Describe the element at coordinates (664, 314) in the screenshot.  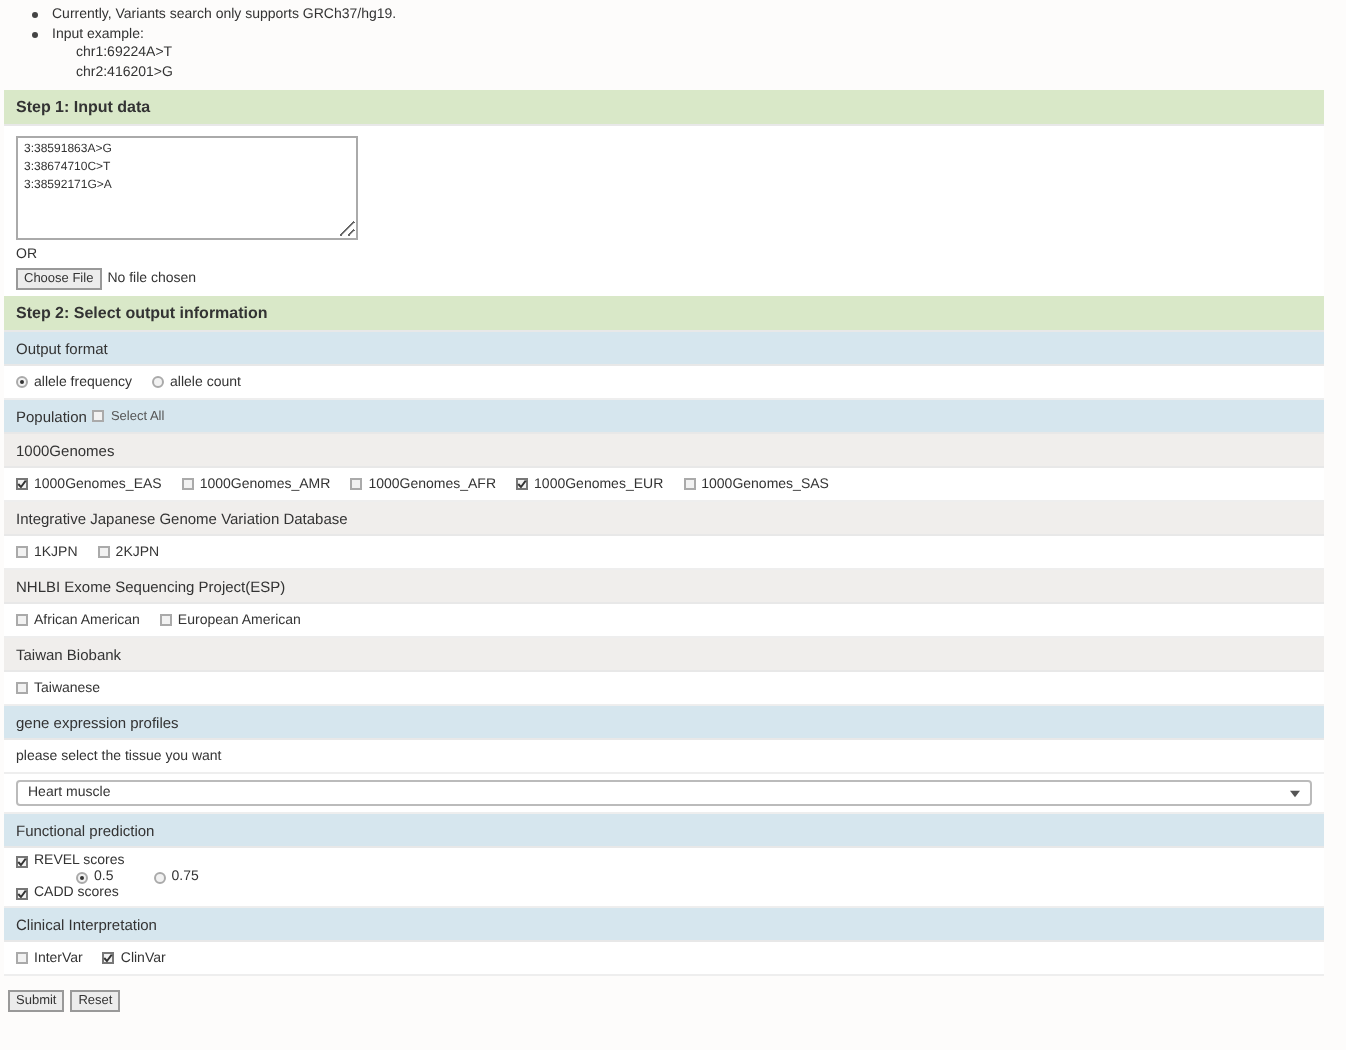
I see `step-header: Step 2: Select output information` at that location.